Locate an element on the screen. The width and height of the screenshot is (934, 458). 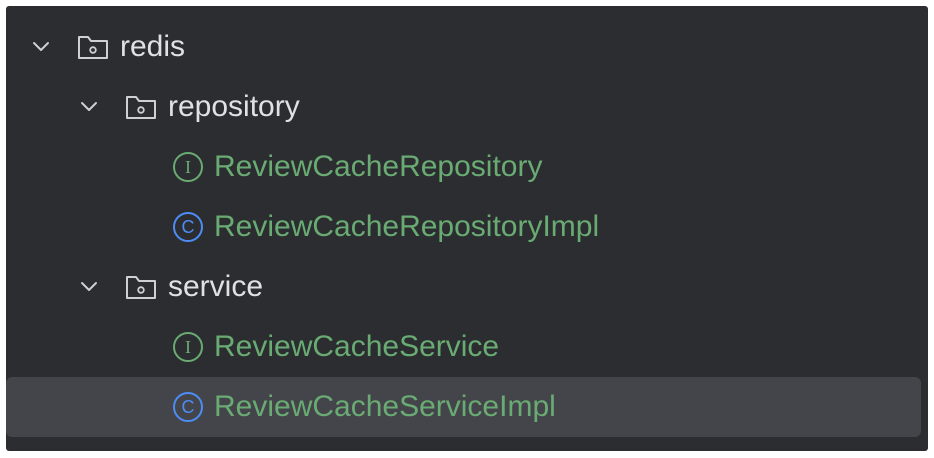
tree-item-label: ReviewCacheService is located at coordinates (357, 346).